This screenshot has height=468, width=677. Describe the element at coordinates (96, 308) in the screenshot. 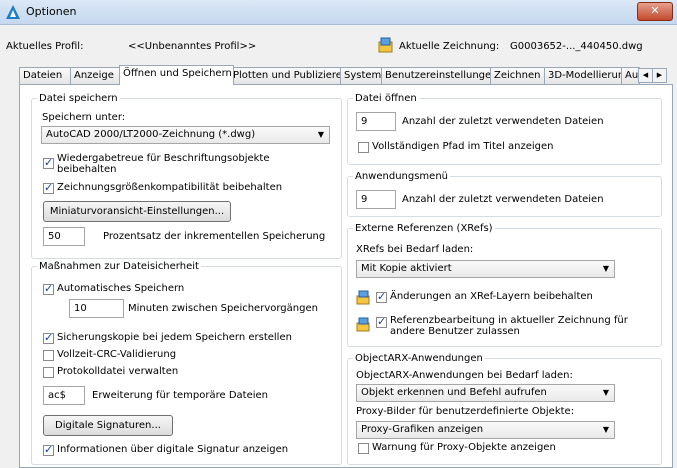

I see `autosave-minutes-input: 10` at that location.